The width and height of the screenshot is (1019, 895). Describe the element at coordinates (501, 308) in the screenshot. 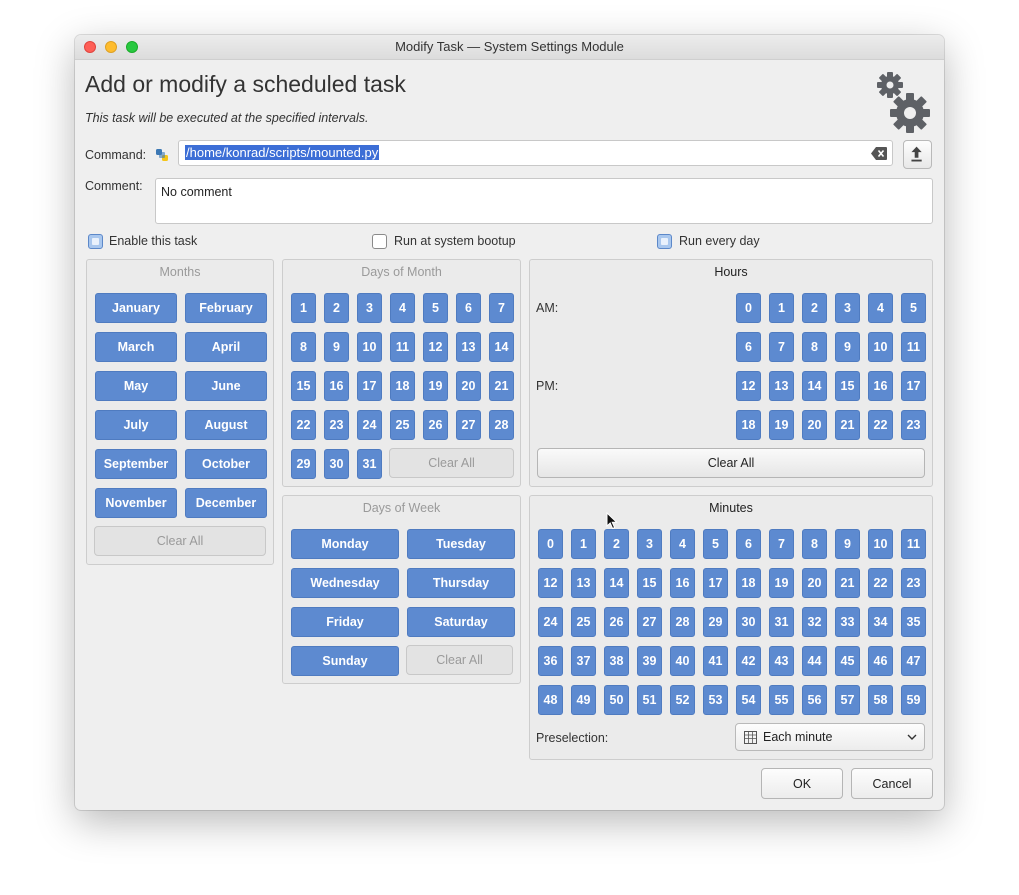

I see `day-of-month-button-7: 7` at that location.